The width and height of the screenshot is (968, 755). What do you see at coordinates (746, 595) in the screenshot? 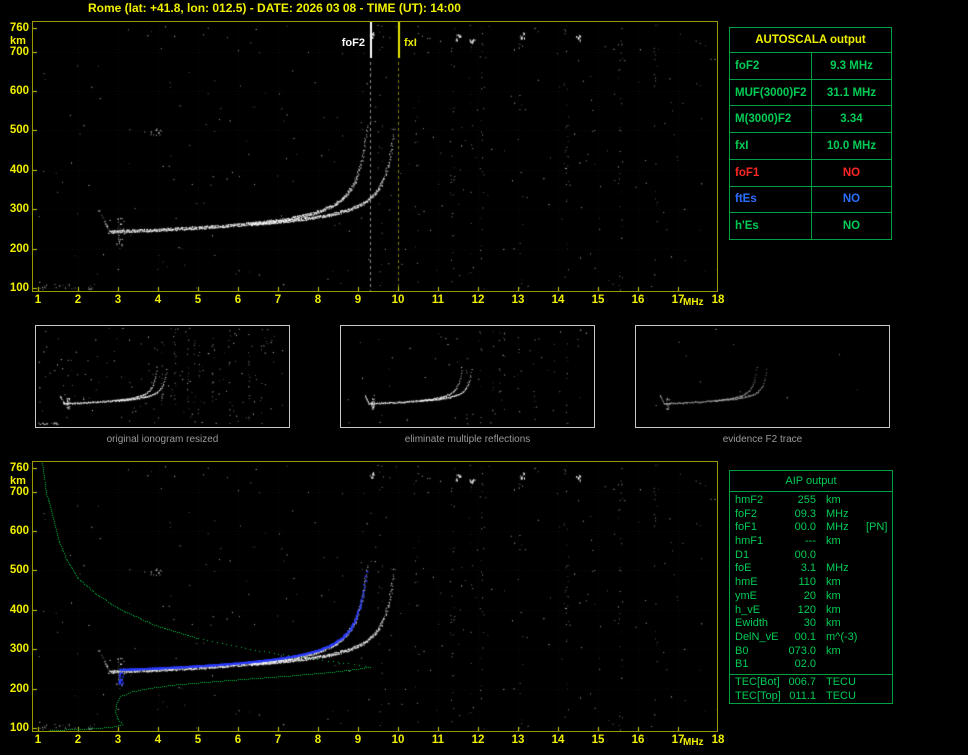
I see `parameter-label: ymE` at bounding box center [746, 595].